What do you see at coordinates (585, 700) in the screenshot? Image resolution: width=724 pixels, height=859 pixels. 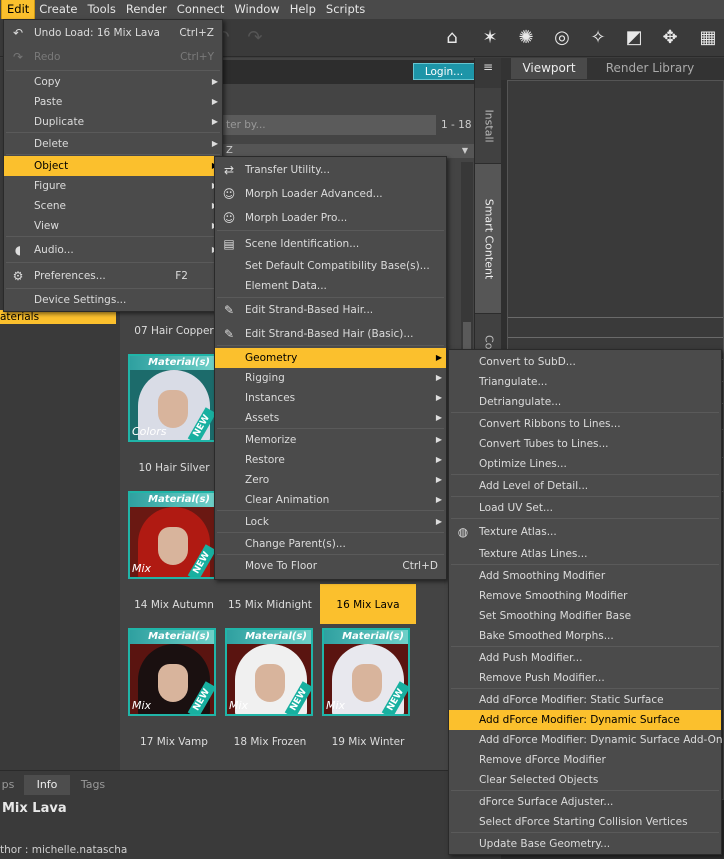 I see `menu-item-dforce-static: Add dForce Modifier: Static Surface` at bounding box center [585, 700].